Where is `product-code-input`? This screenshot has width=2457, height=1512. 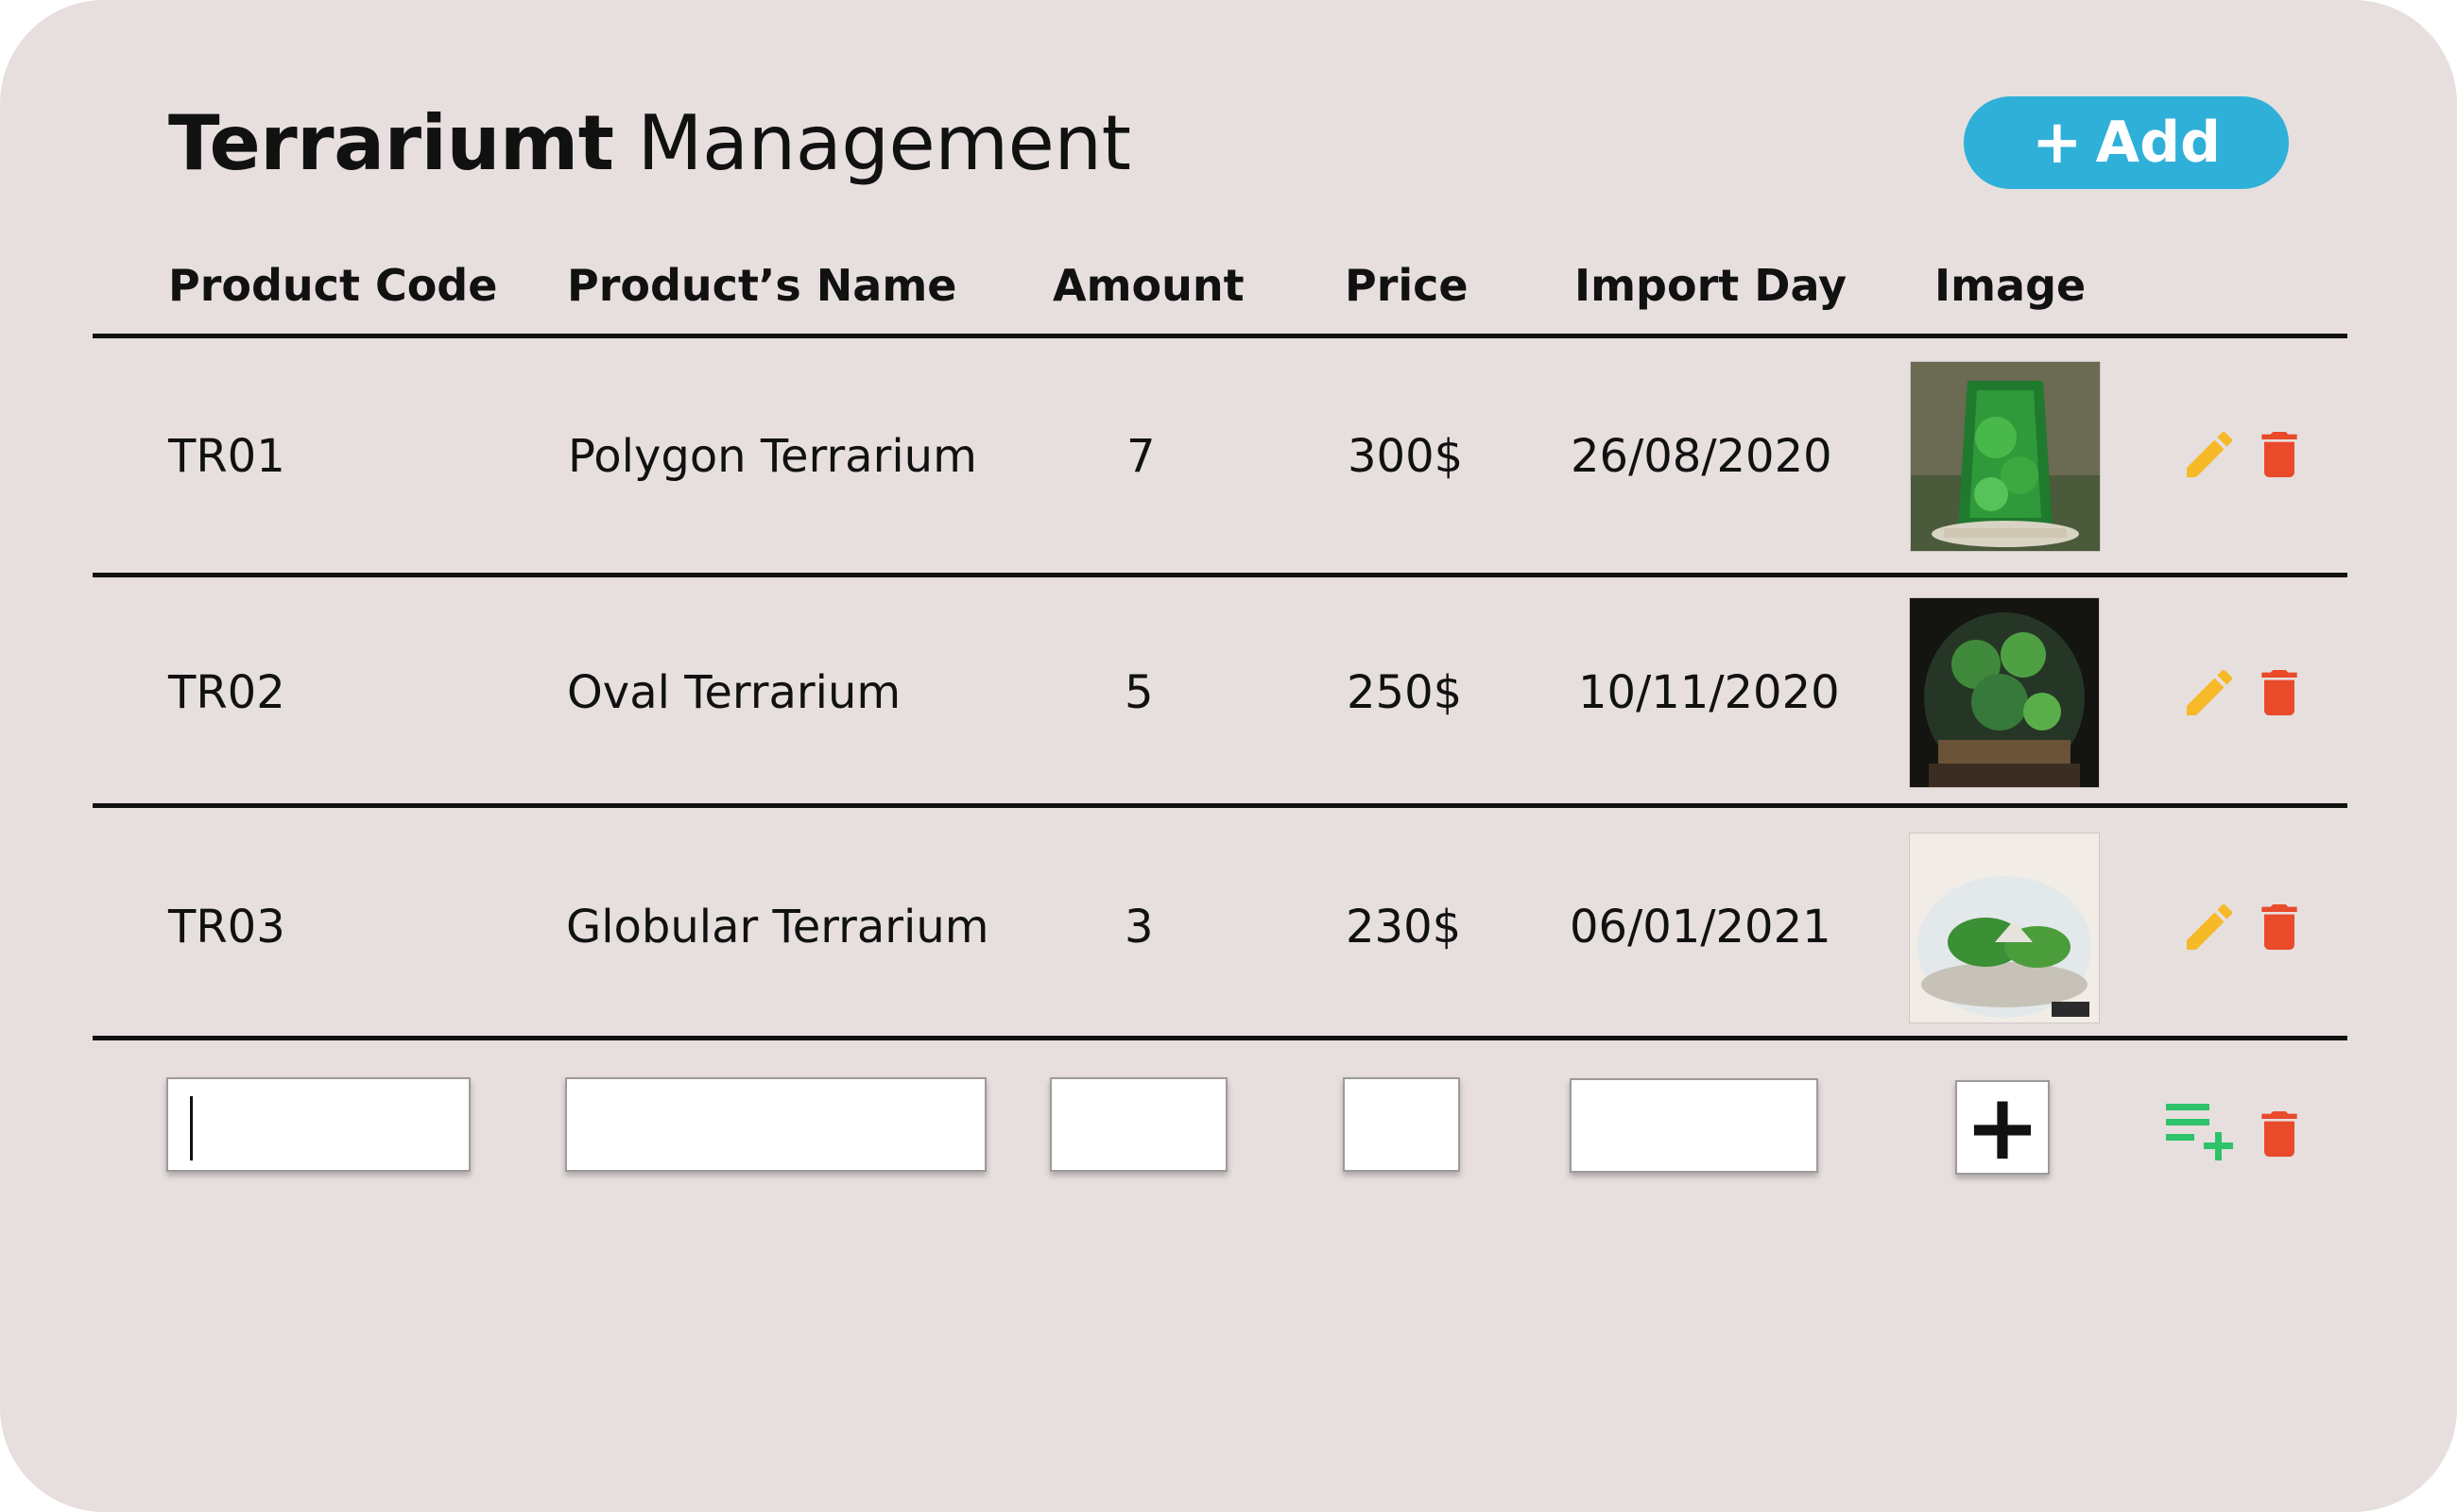
product-code-input is located at coordinates (318, 1124).